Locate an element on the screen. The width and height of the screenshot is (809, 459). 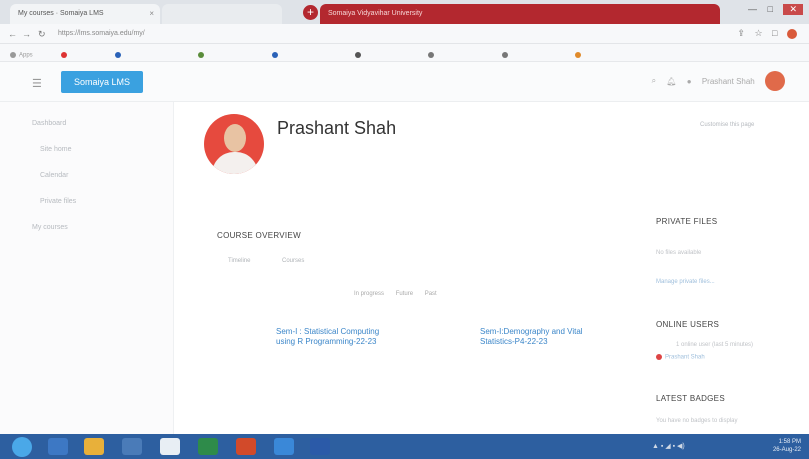
messages-icon: ● is located at coordinates (689, 81).